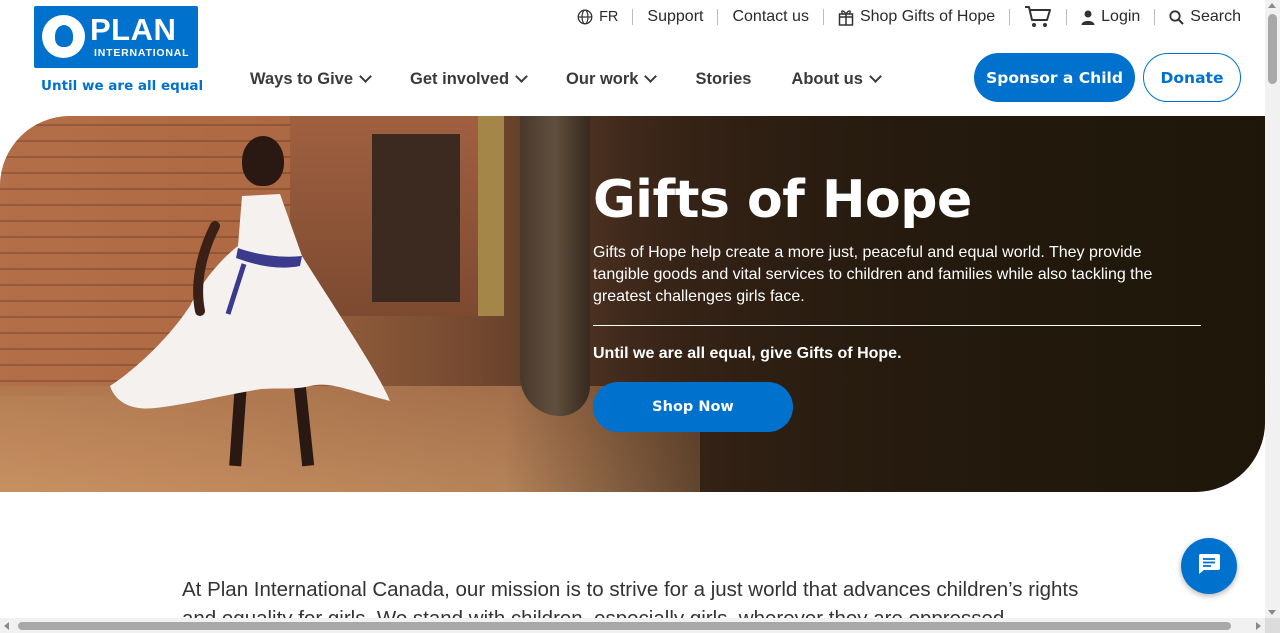  I want to click on shop-gifts-link: Shop Gifts of Hope, so click(916, 17).